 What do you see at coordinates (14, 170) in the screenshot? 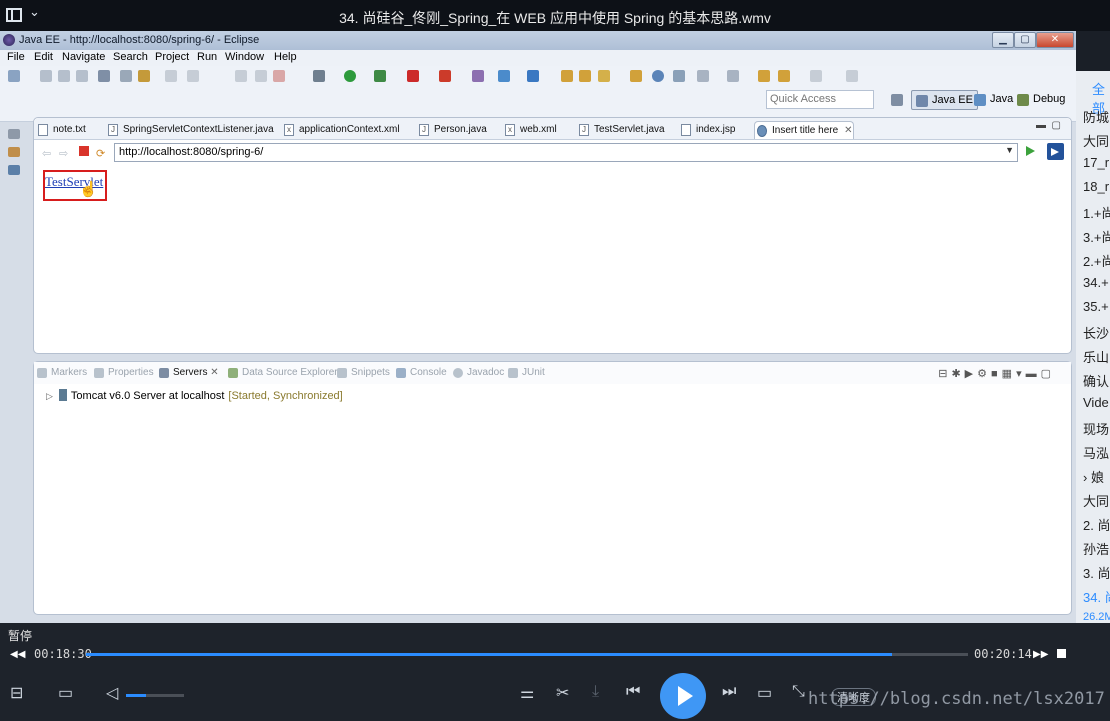
I see `outline-icon` at bounding box center [14, 170].